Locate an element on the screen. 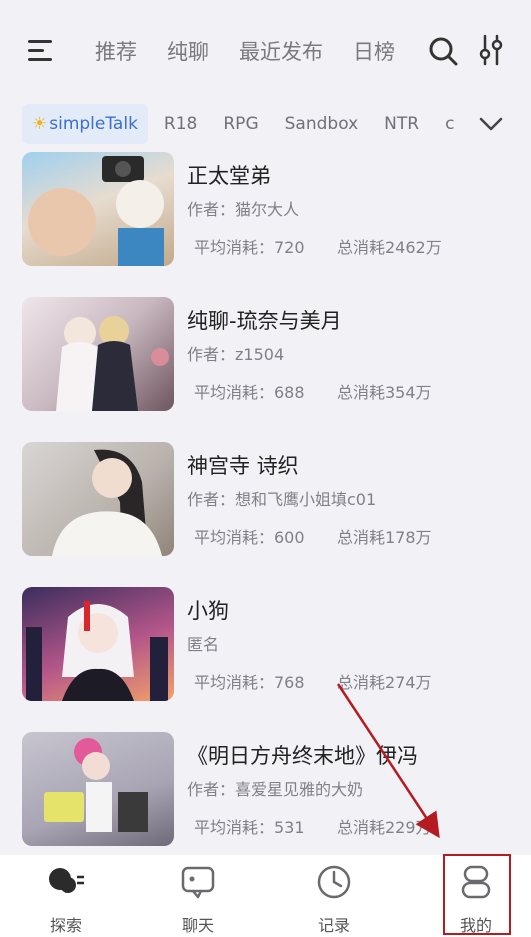 This screenshot has height=937, width=531. annotation-highlight-box is located at coordinates (477, 894).